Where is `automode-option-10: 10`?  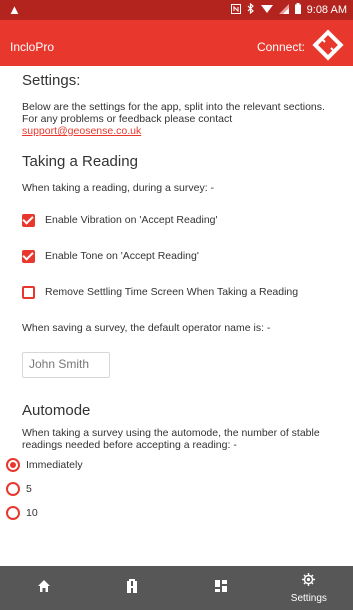 automode-option-10: 10 is located at coordinates (168, 513).